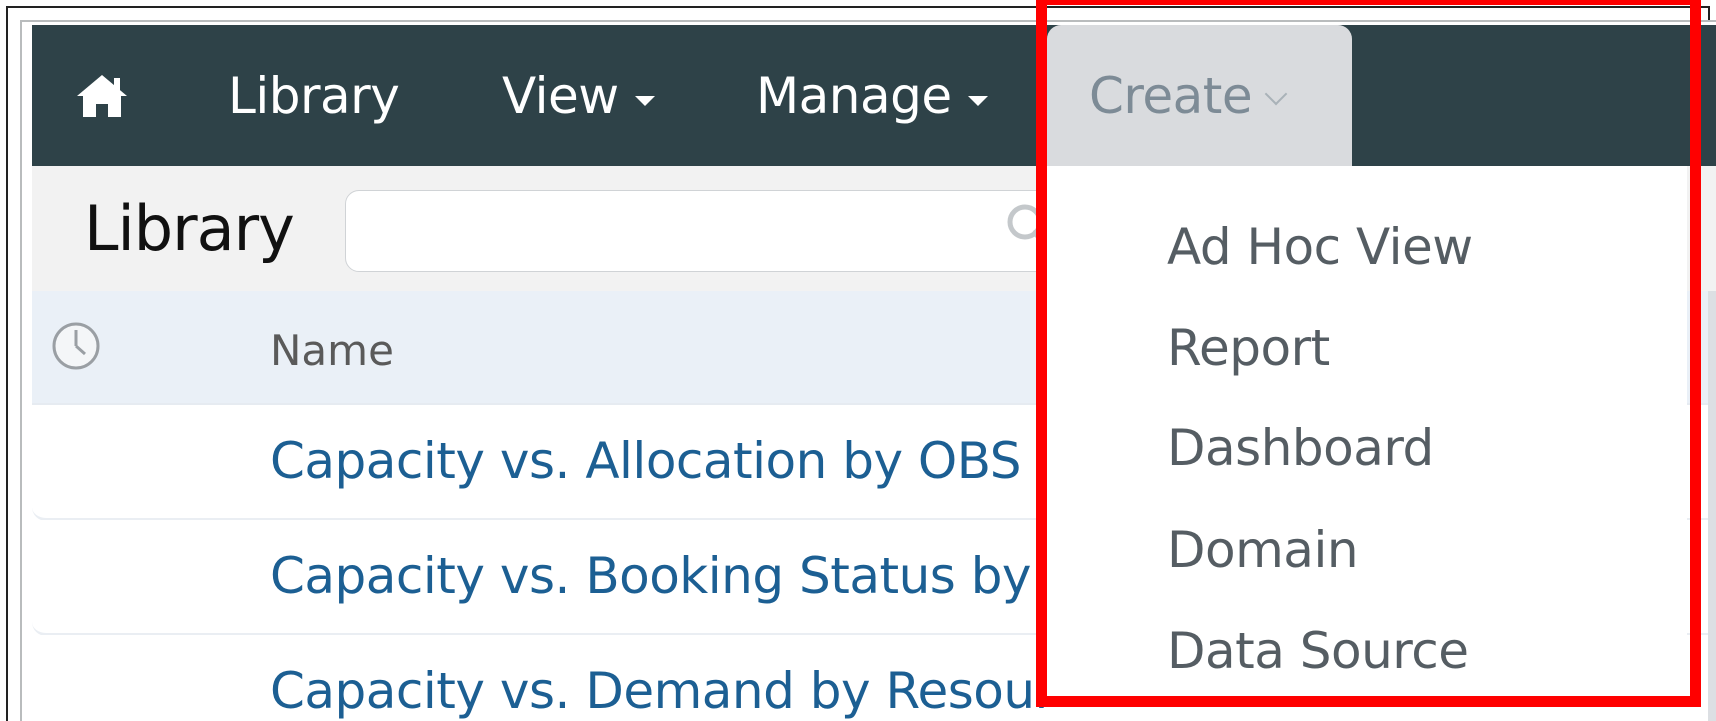 The image size is (1716, 721). I want to click on nav-manage-menu: Manage, so click(872, 95).